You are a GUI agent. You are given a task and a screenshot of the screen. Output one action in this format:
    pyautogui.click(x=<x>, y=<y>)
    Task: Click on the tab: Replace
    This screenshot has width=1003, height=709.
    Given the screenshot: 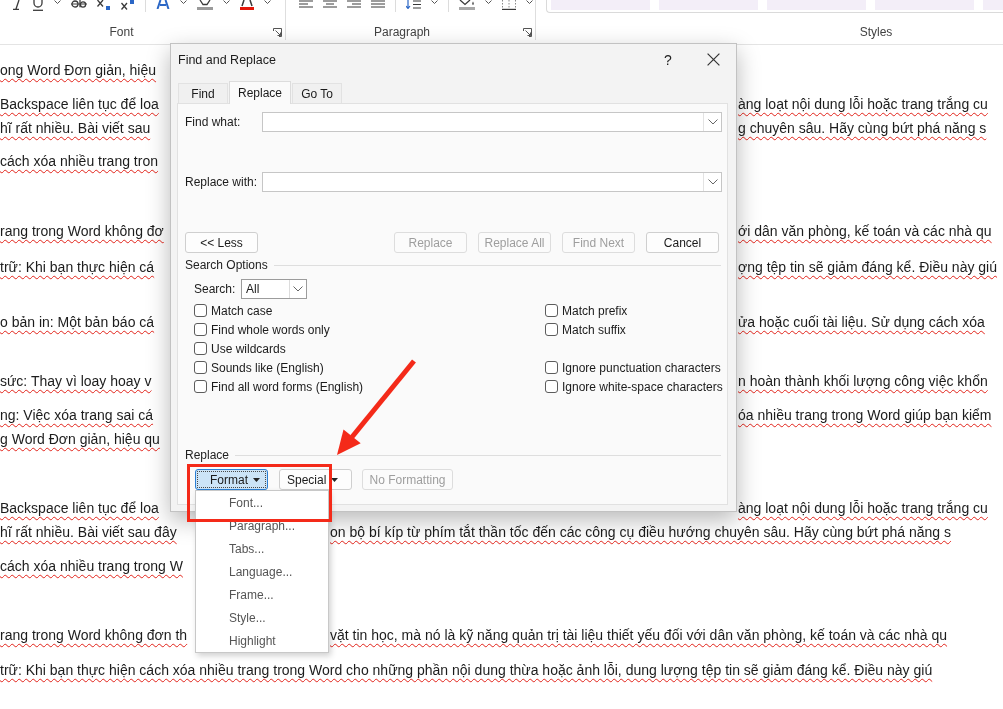 What is the action you would take?
    pyautogui.click(x=260, y=92)
    